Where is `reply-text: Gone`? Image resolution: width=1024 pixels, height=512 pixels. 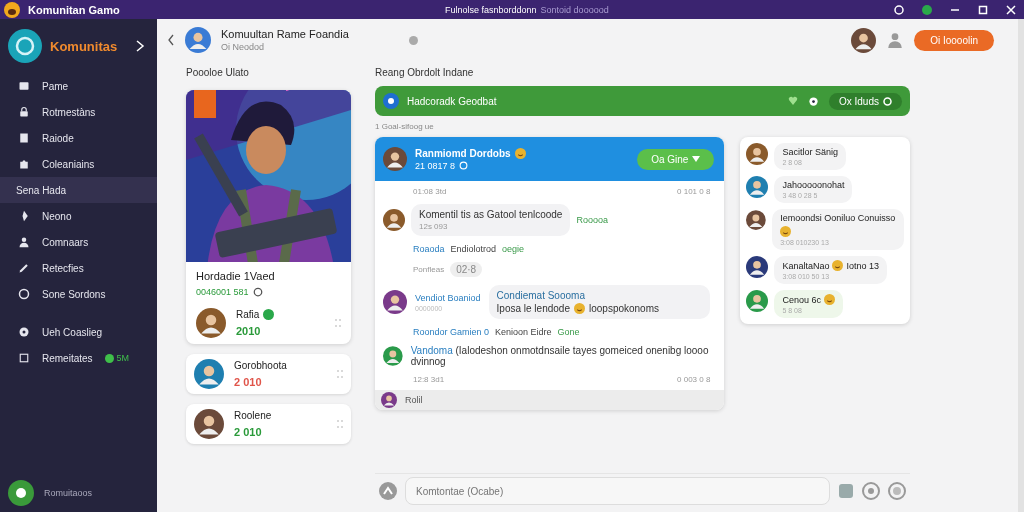 reply-text: Gone is located at coordinates (568, 332).